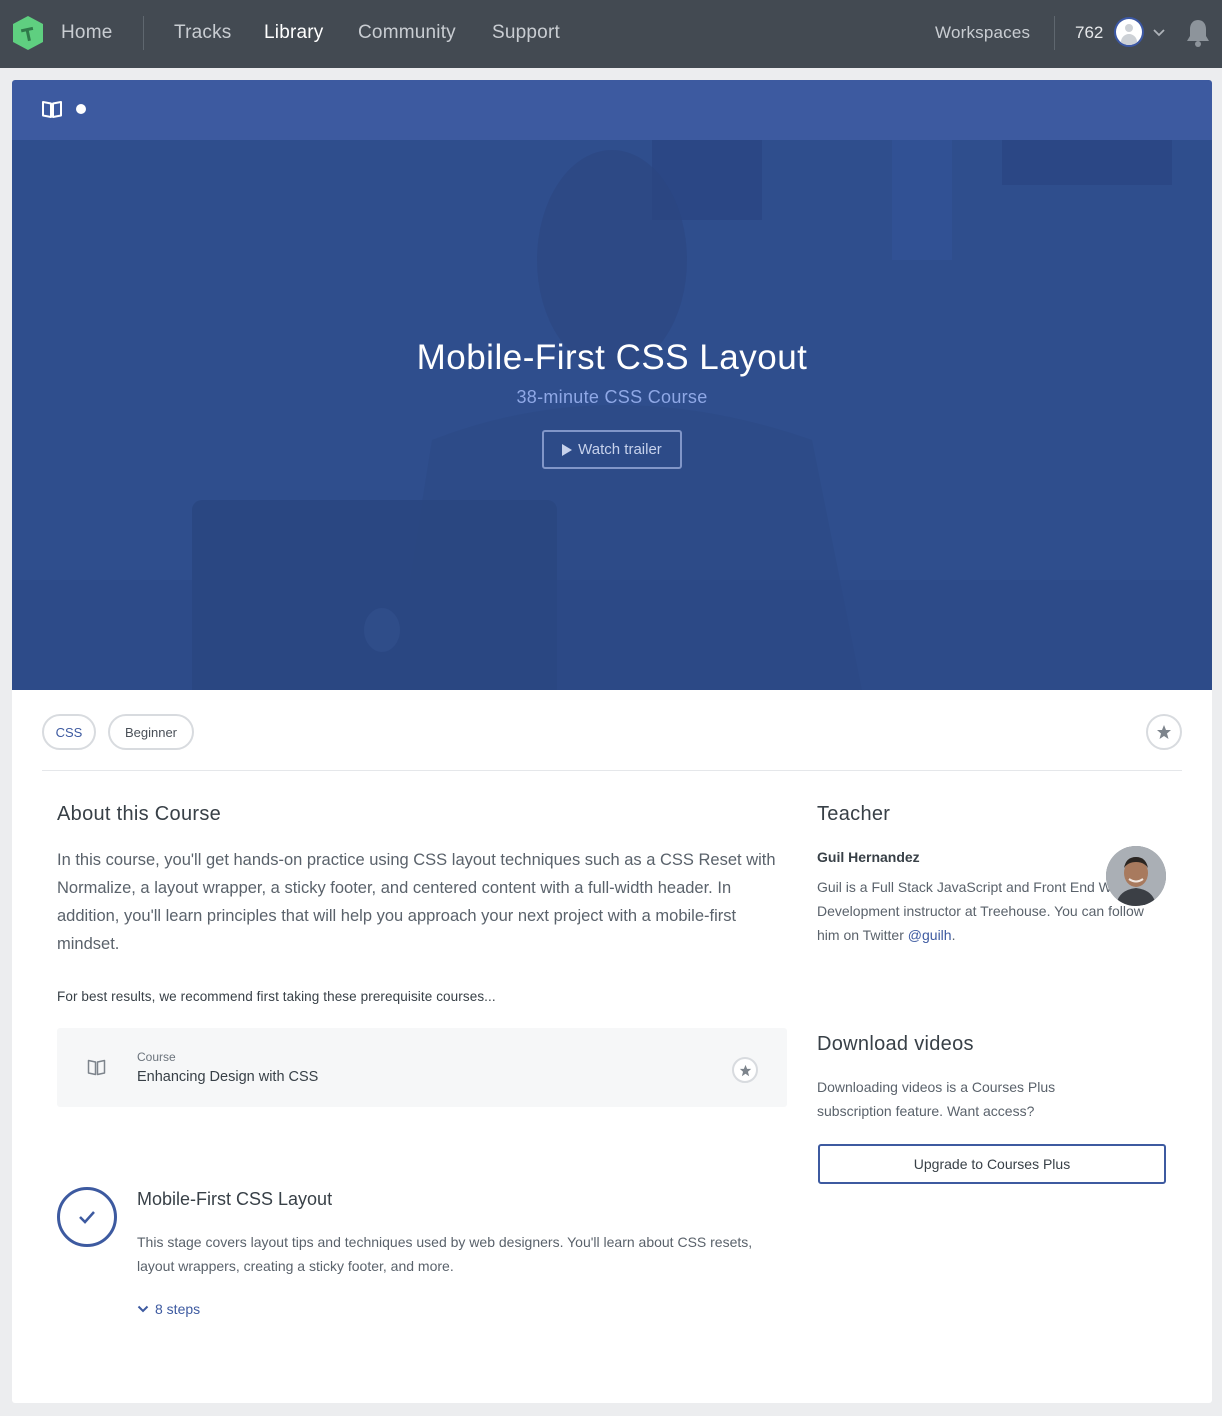 The height and width of the screenshot is (1416, 1222). I want to click on upgrade-button: Upgrade to Courses Plus, so click(992, 1164).